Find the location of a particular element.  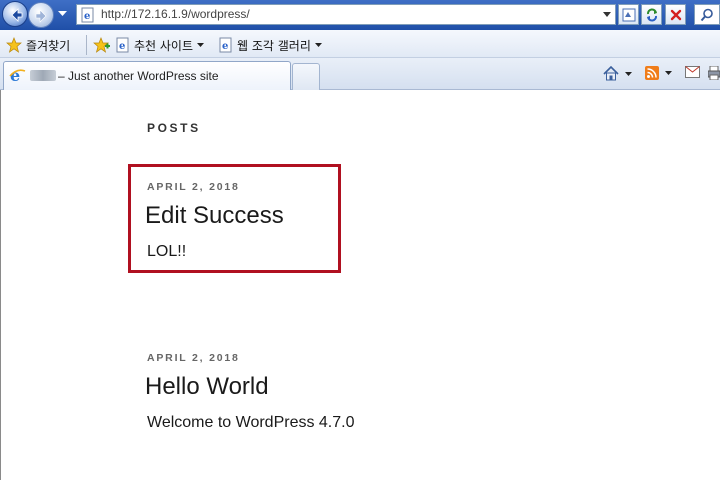

home-button is located at coordinates (617, 73).